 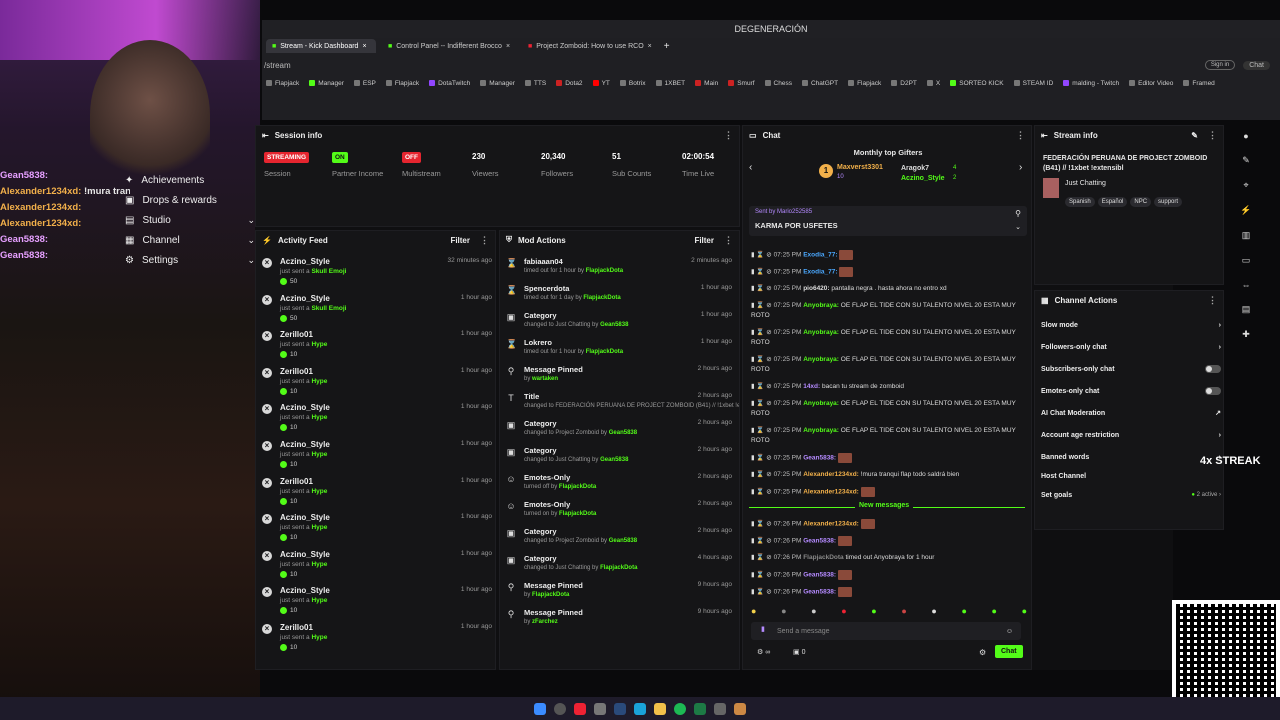 I want to click on bookmark: STEAM ID, so click(x=1033, y=83).